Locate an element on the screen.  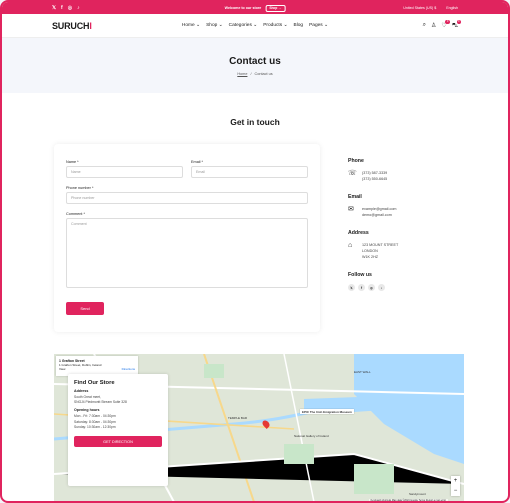
zoom-in-button: + is located at coordinates (456, 481).